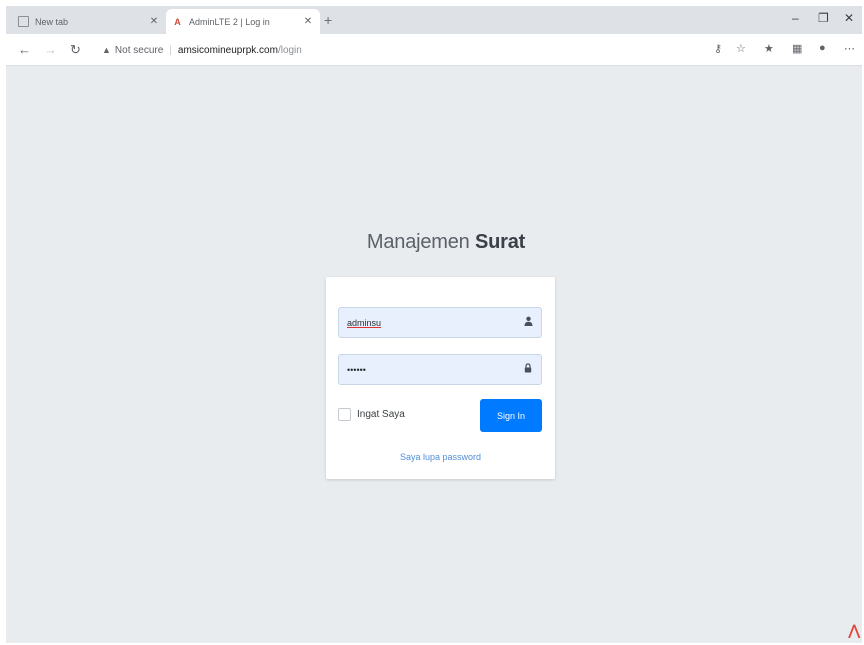 This screenshot has height=645, width=864. I want to click on sign-in-button: Sign In, so click(511, 415).